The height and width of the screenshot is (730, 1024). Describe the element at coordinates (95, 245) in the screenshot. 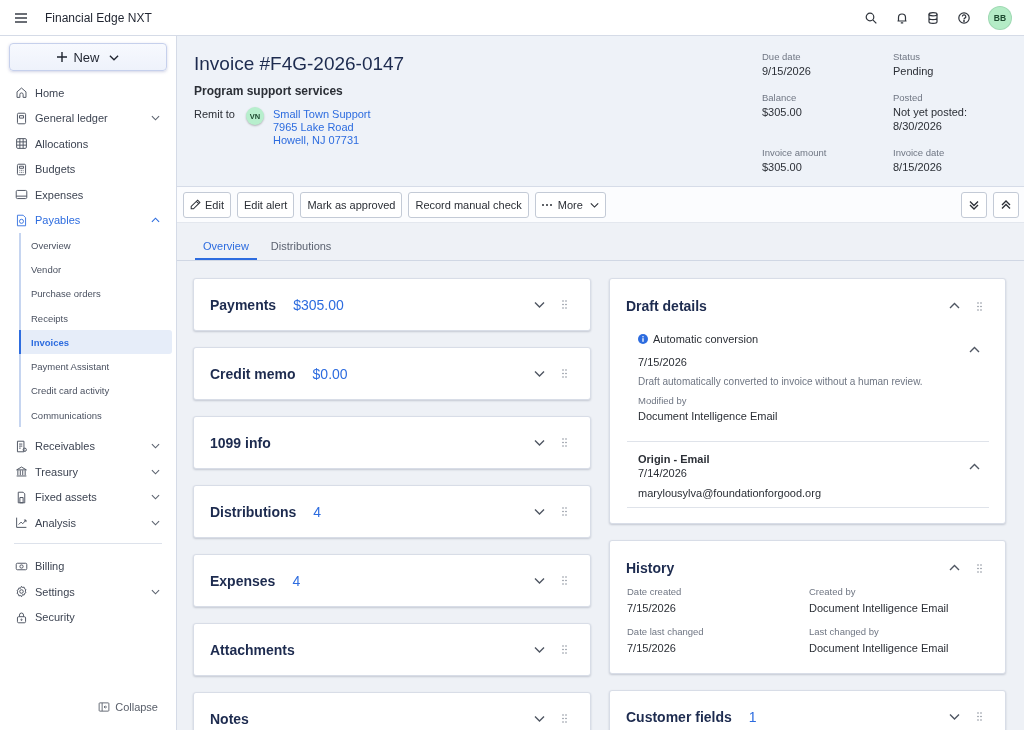

I see `sub-nav-item: Overview` at that location.